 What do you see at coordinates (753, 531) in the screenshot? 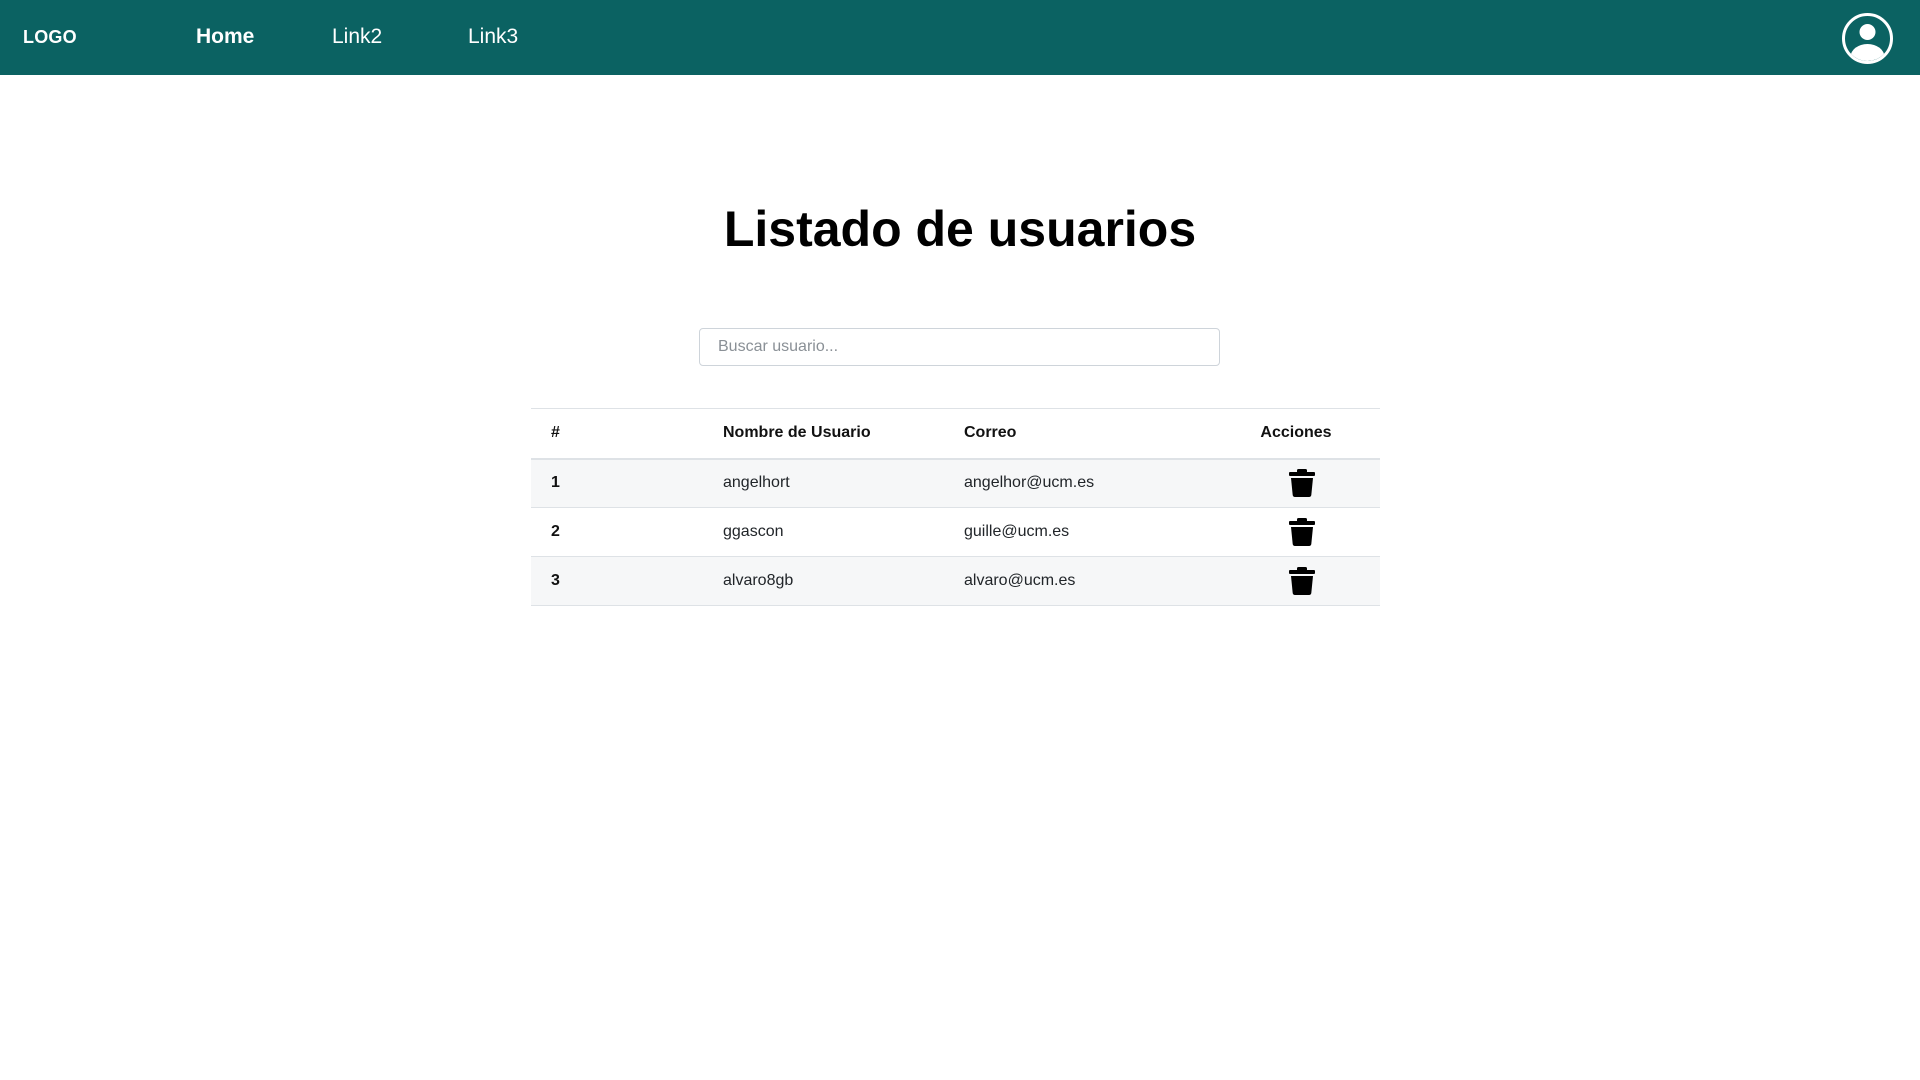
I see `row-username: ggascon` at bounding box center [753, 531].